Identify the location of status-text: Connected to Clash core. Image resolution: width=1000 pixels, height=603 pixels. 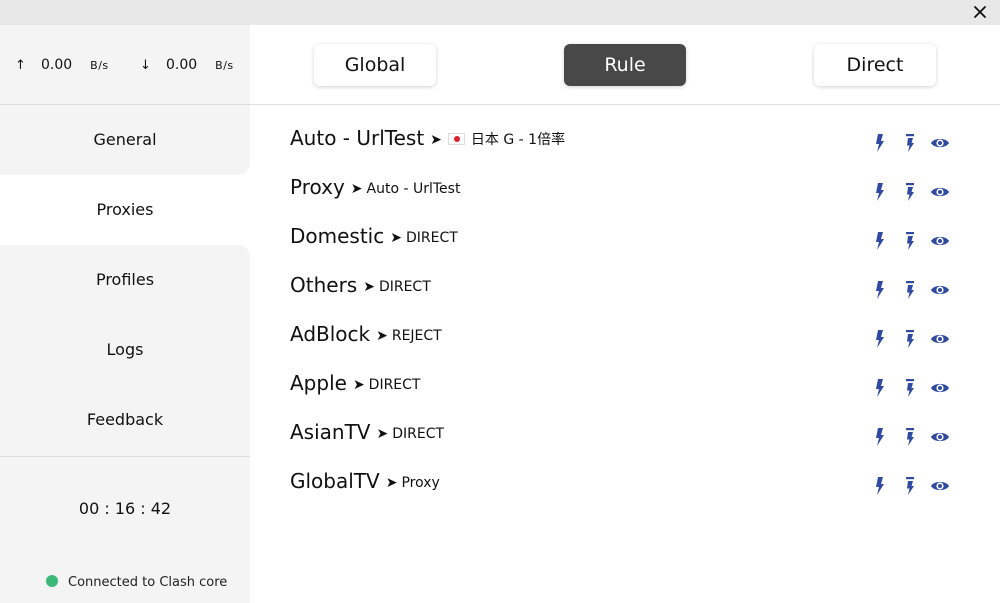
(148, 582).